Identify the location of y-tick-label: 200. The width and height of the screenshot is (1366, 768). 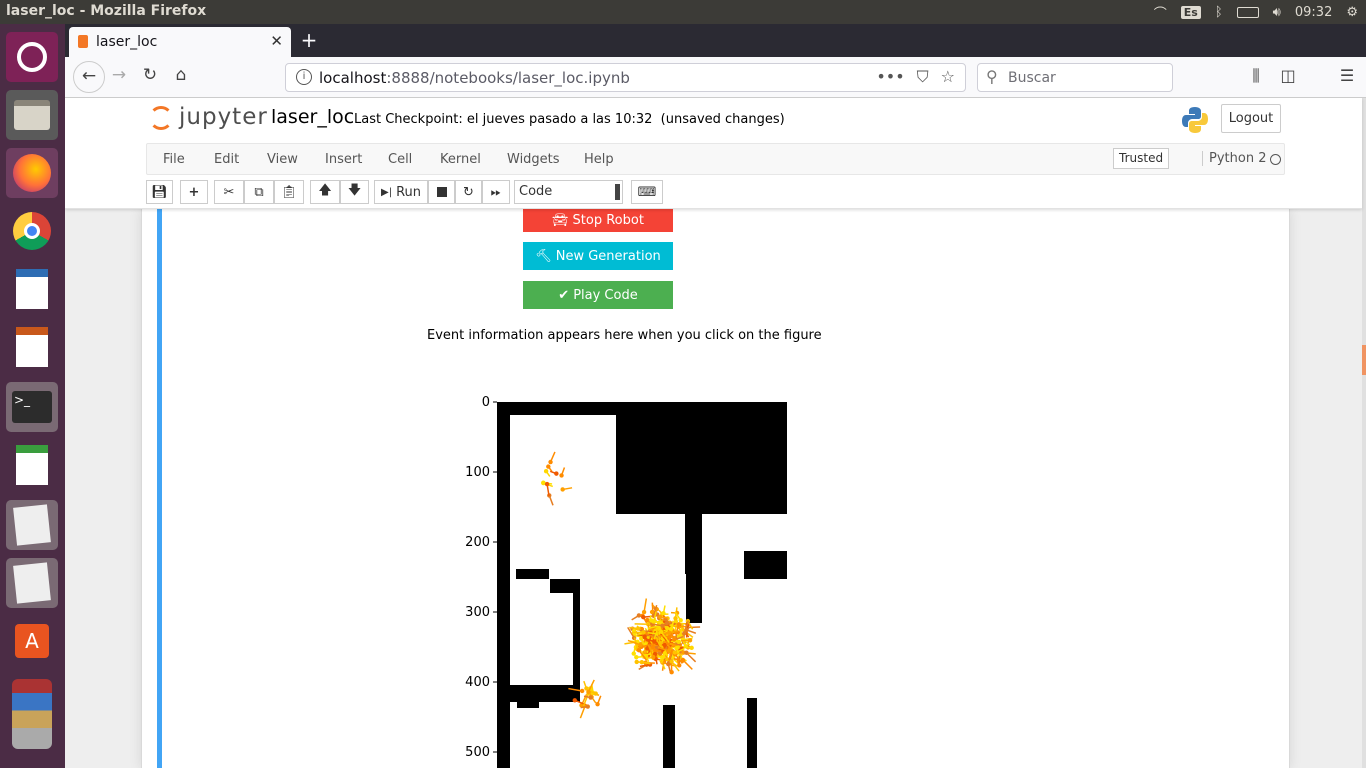
(477, 542).